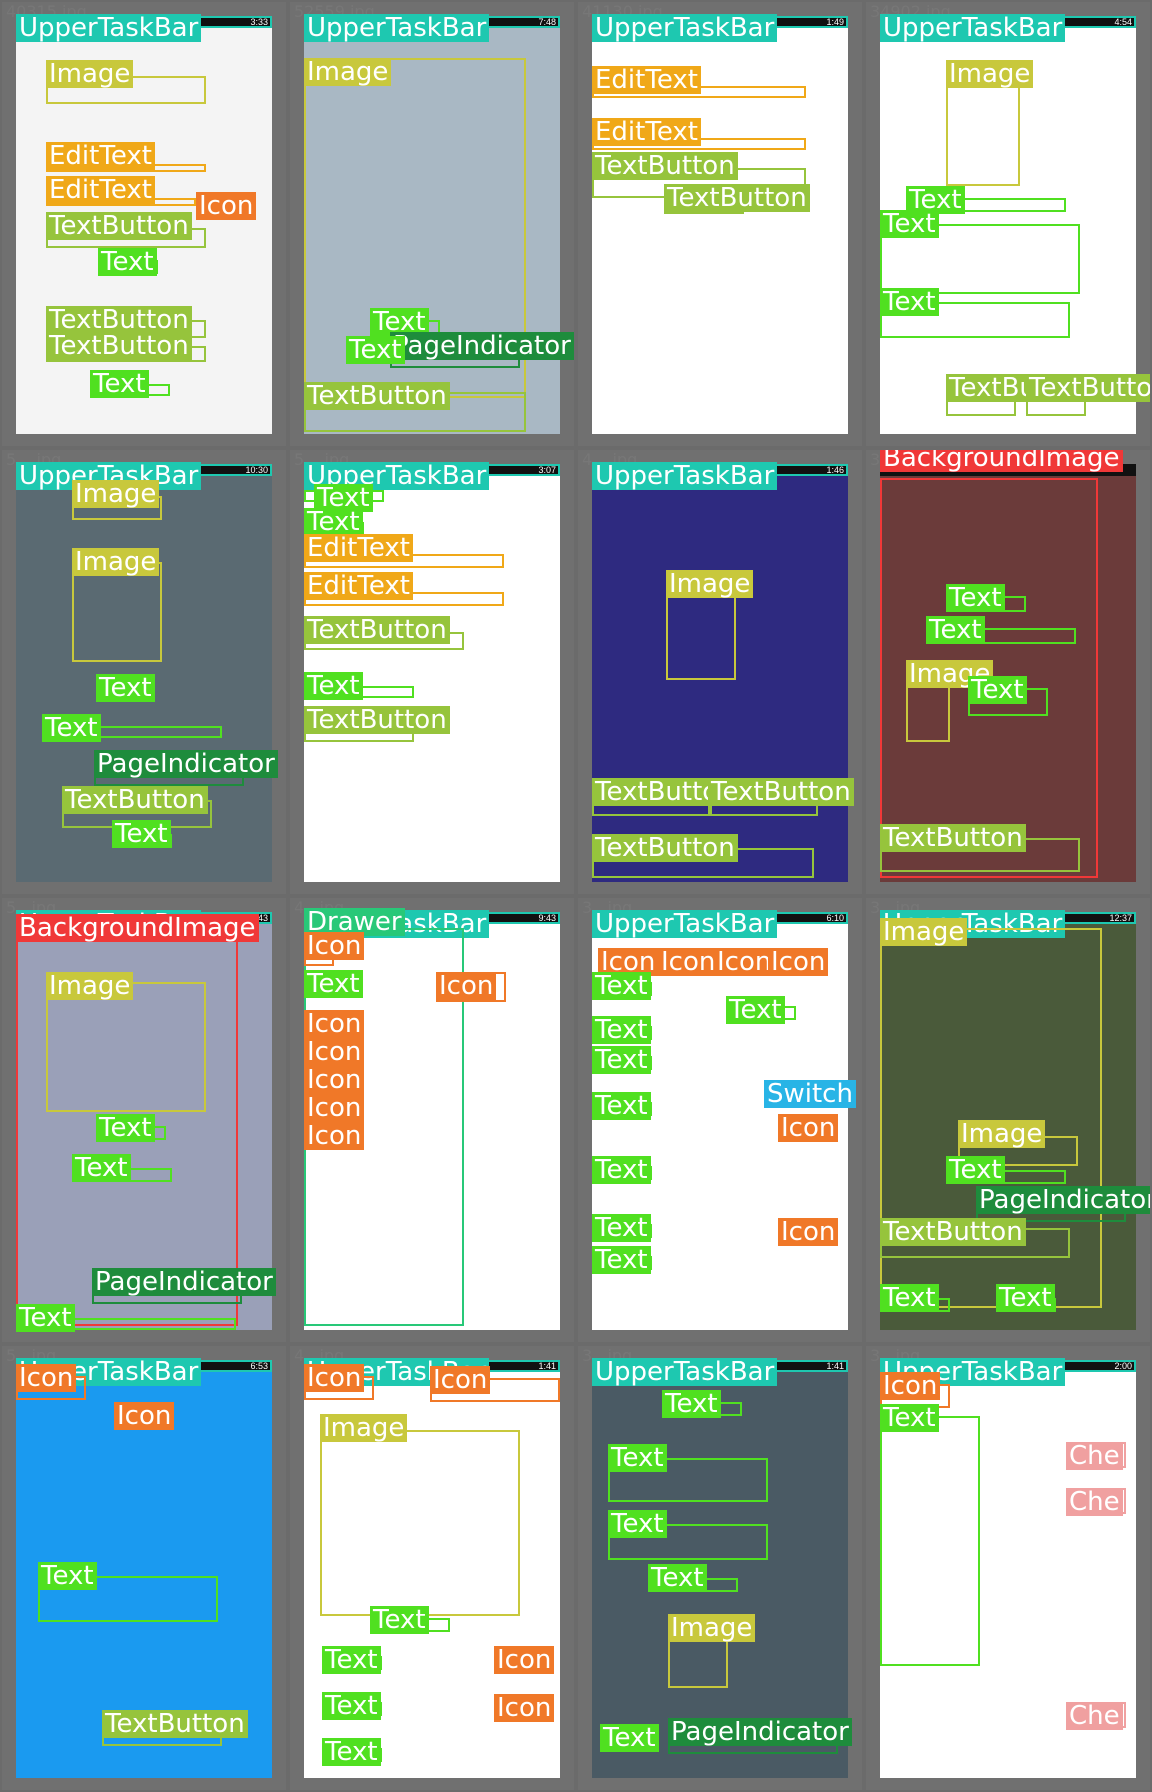  I want to click on phone-screen: 1:41, so click(720, 1569).